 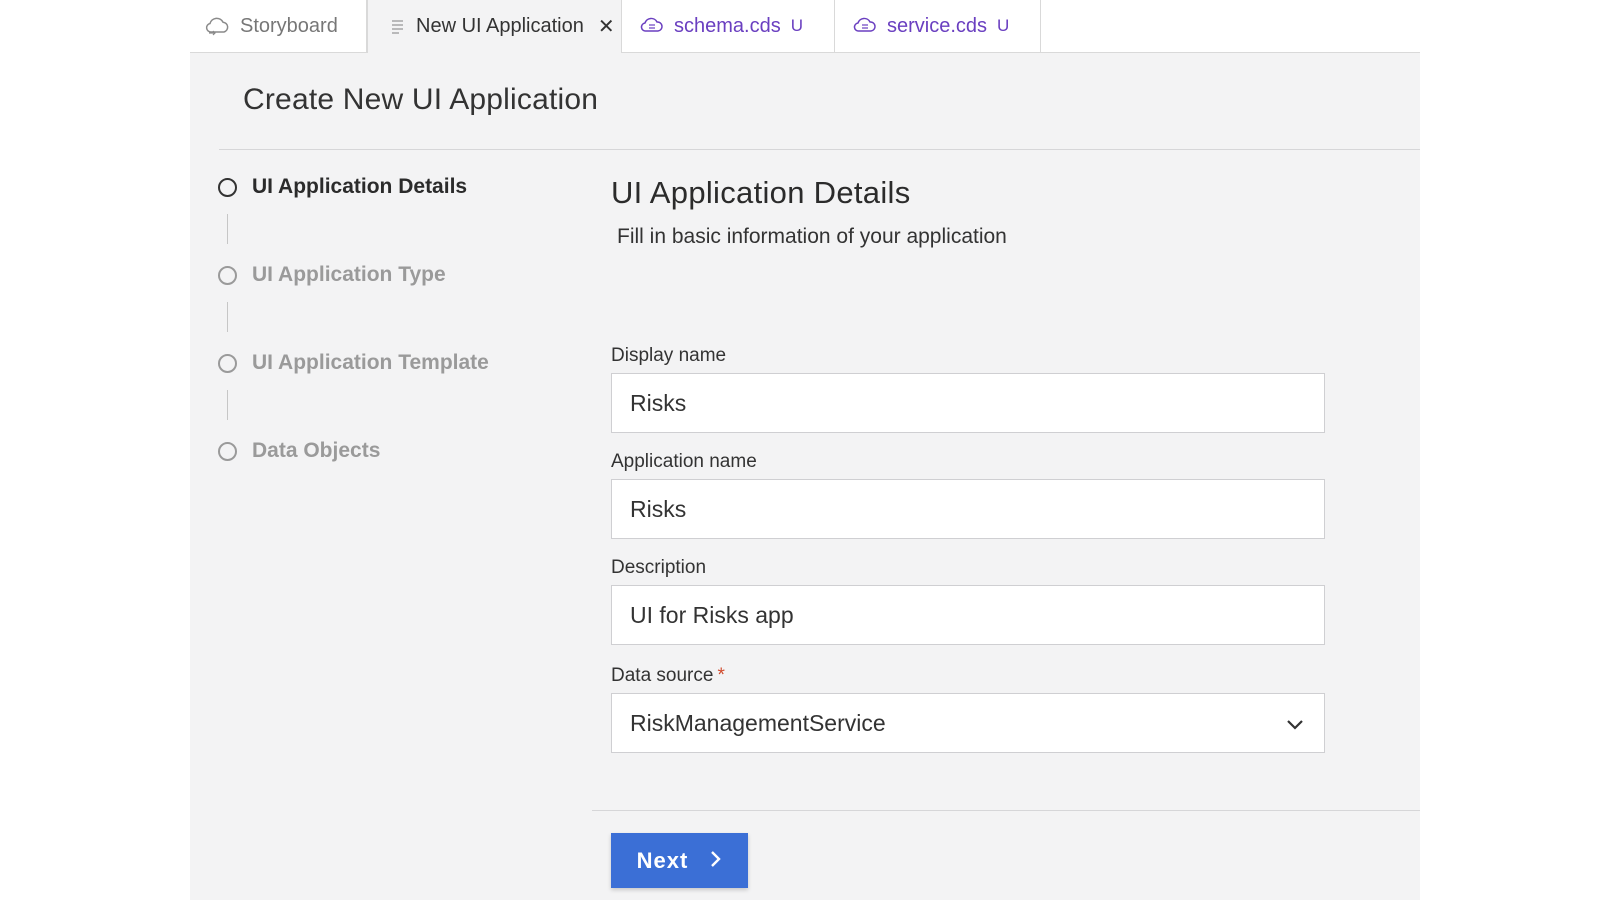 I want to click on description-field, so click(x=968, y=615).